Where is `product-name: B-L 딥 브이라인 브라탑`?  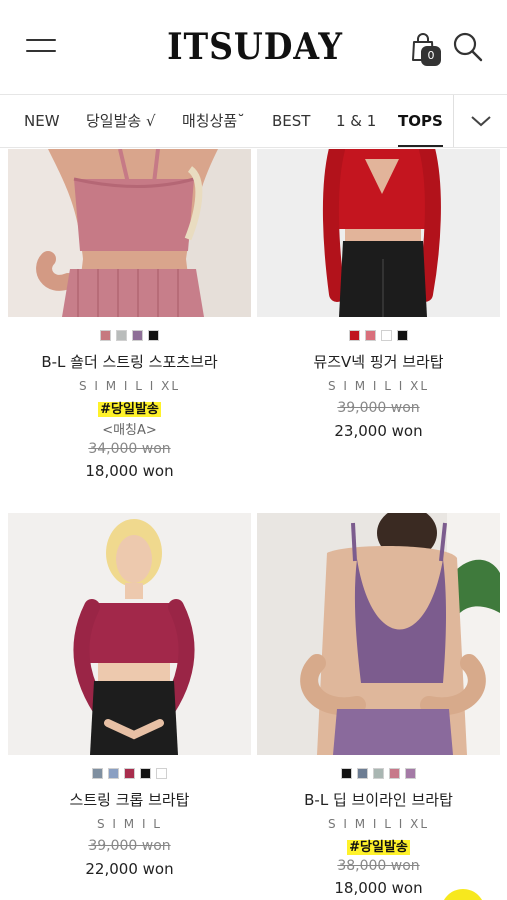 product-name: B-L 딥 브이라인 브라탑 is located at coordinates (378, 799).